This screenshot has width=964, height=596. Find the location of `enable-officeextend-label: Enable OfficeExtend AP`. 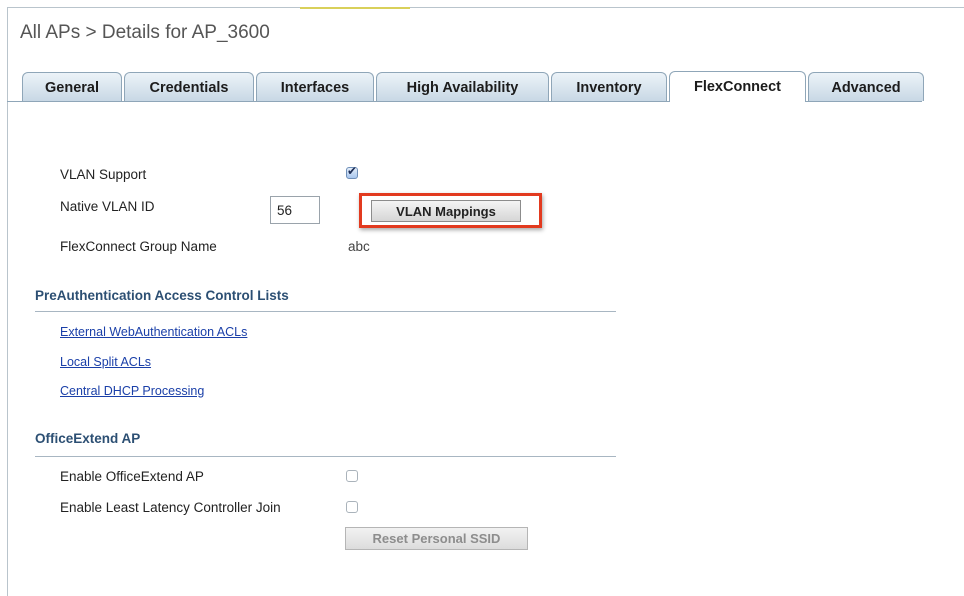

enable-officeextend-label: Enable OfficeExtend AP is located at coordinates (132, 476).